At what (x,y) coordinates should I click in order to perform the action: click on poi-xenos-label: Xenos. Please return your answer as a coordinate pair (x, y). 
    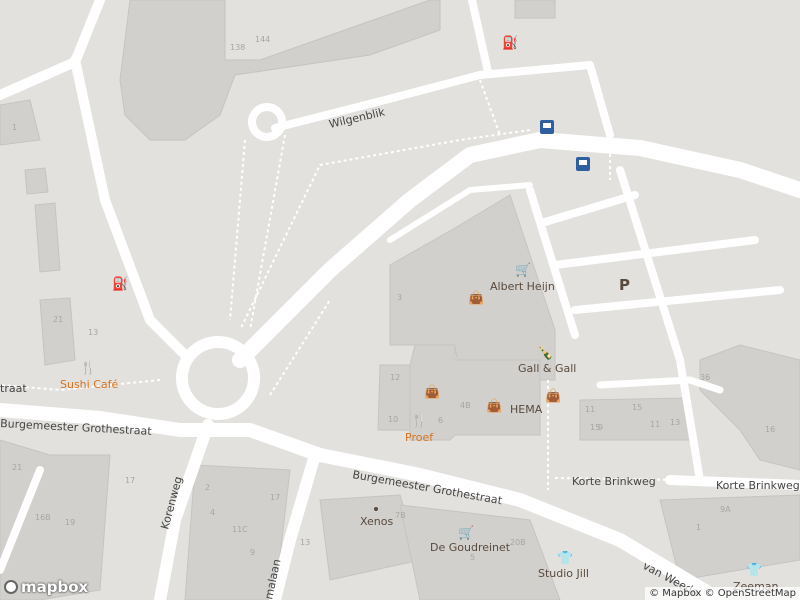
    Looking at the image, I should click on (377, 521).